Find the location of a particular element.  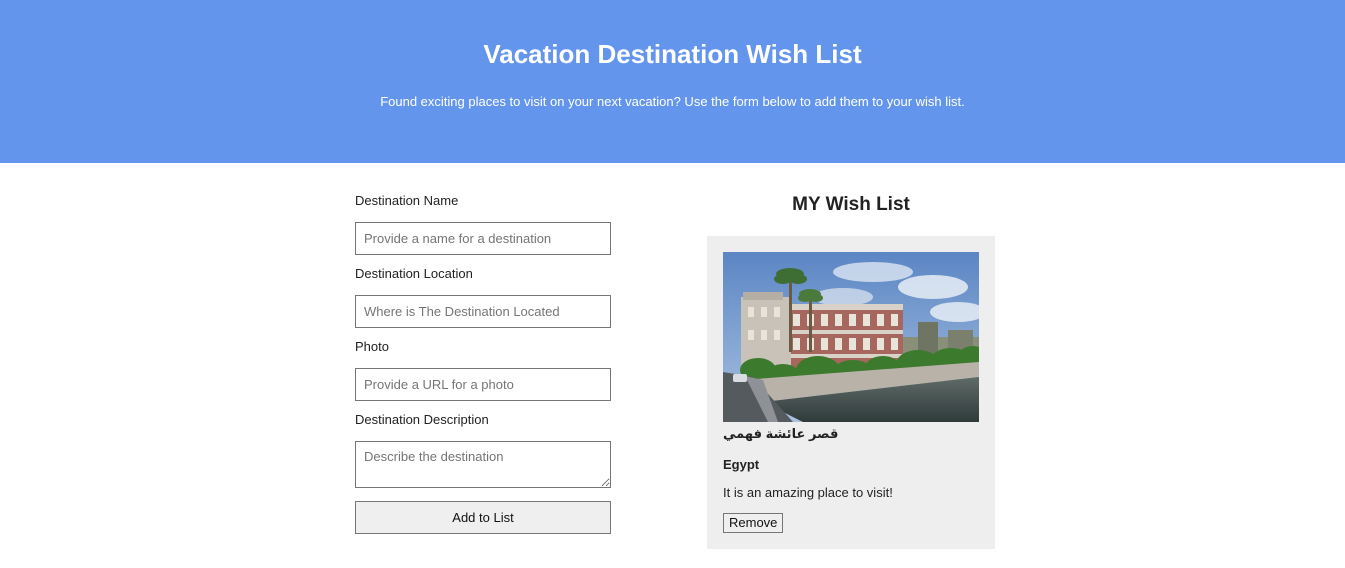

destination-description-label: Destination Description is located at coordinates (422, 419).